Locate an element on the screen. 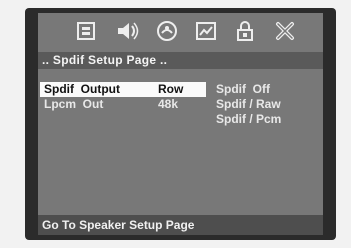 Image resolution: width=351 pixels, height=248 pixels. menu-item-label: Lpcm Out is located at coordinates (74, 104).